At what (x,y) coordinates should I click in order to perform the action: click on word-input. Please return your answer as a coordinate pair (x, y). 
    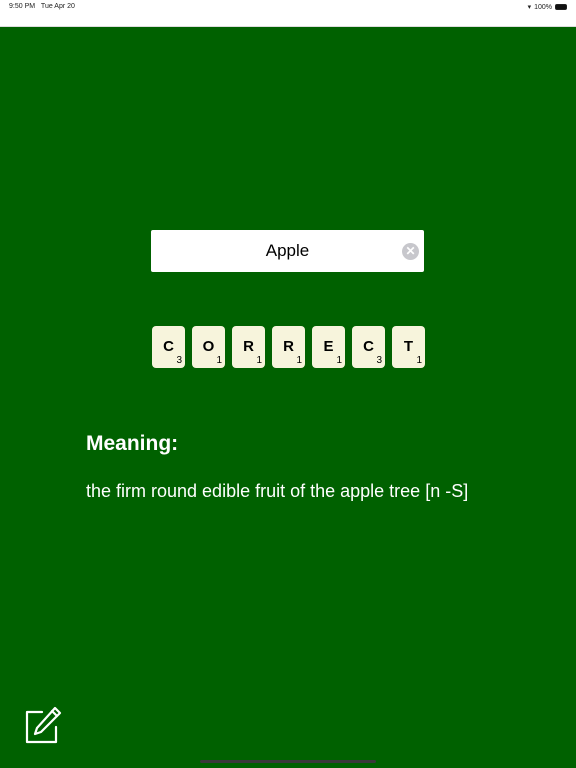
    Looking at the image, I should click on (287, 251).